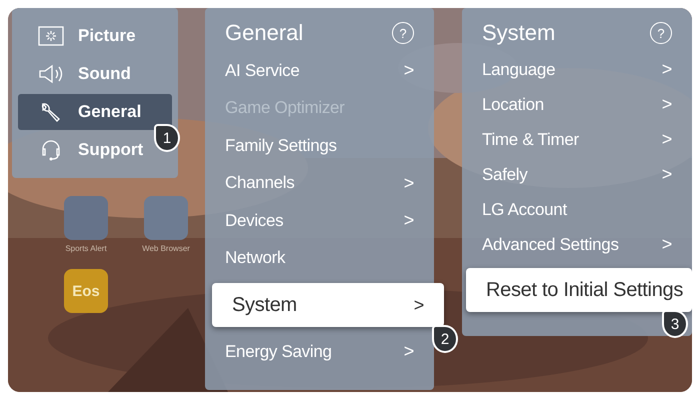 This screenshot has height=400, width=700. I want to click on menu-item-label: Family Settings, so click(281, 146).